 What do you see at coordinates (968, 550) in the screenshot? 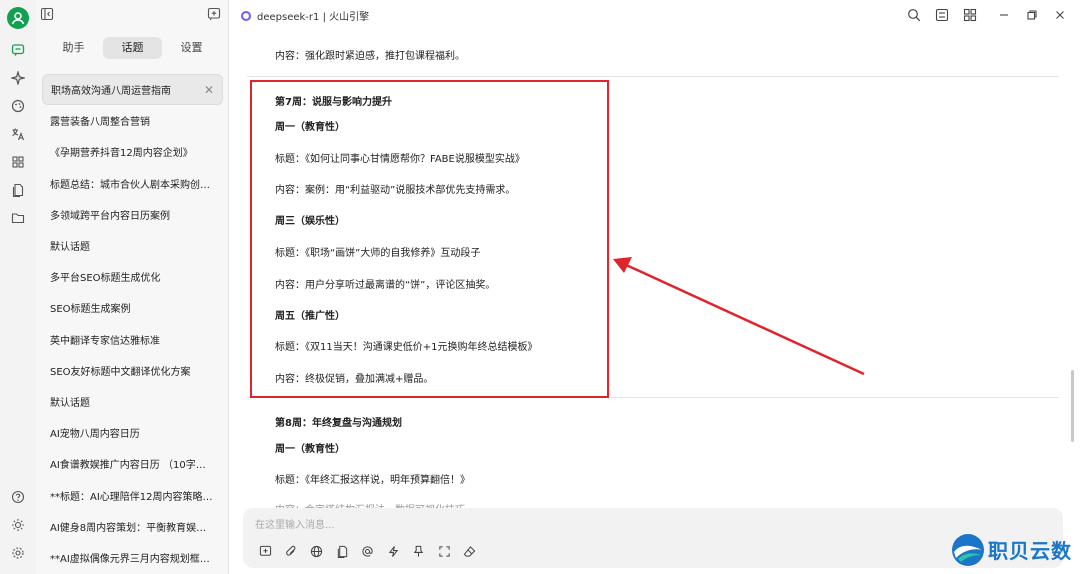
I see `watermark-logo-icon` at bounding box center [968, 550].